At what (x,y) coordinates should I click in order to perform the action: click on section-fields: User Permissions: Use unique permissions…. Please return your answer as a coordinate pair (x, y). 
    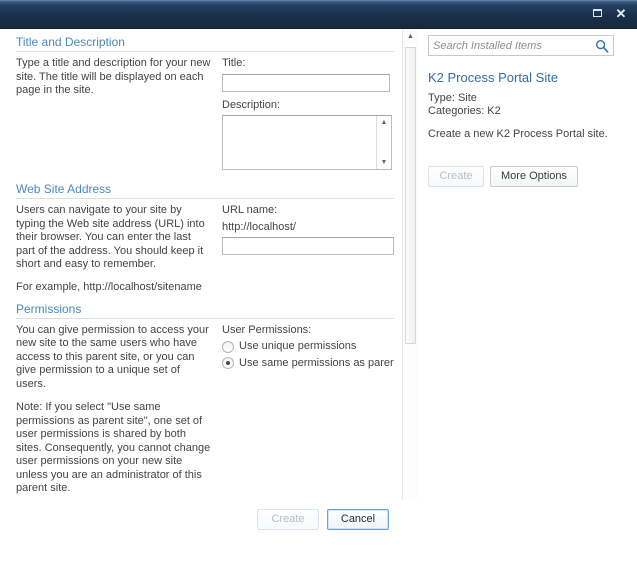
    Looking at the image, I should click on (311, 410).